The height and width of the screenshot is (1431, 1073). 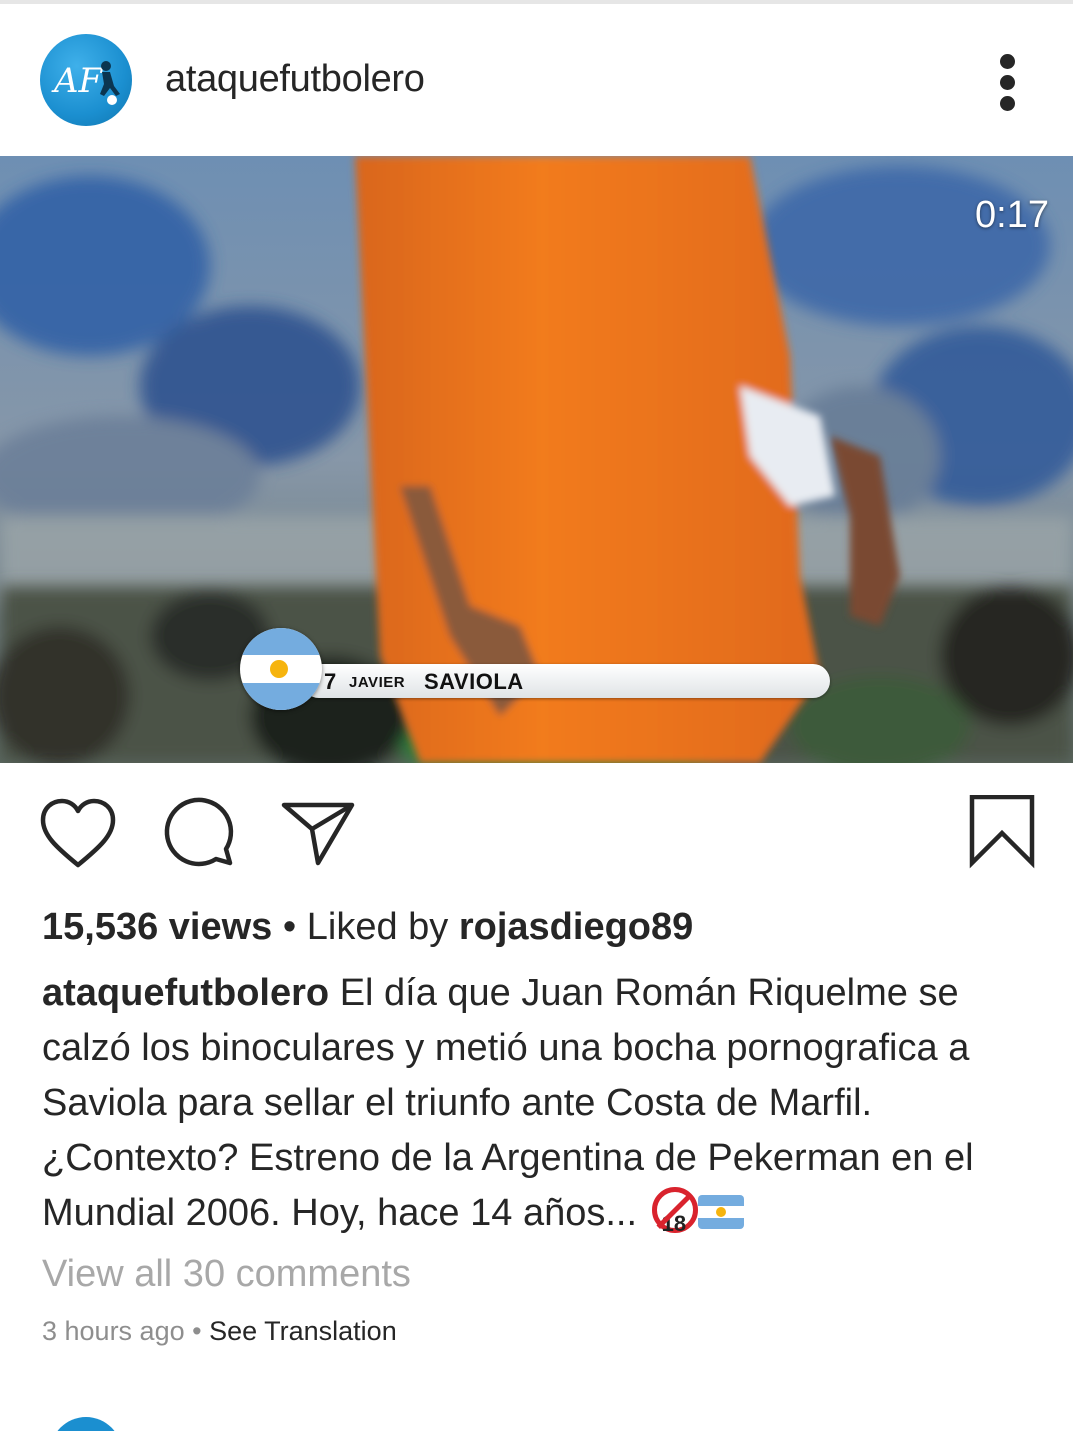 I want to click on player-number: 7, so click(x=330, y=681).